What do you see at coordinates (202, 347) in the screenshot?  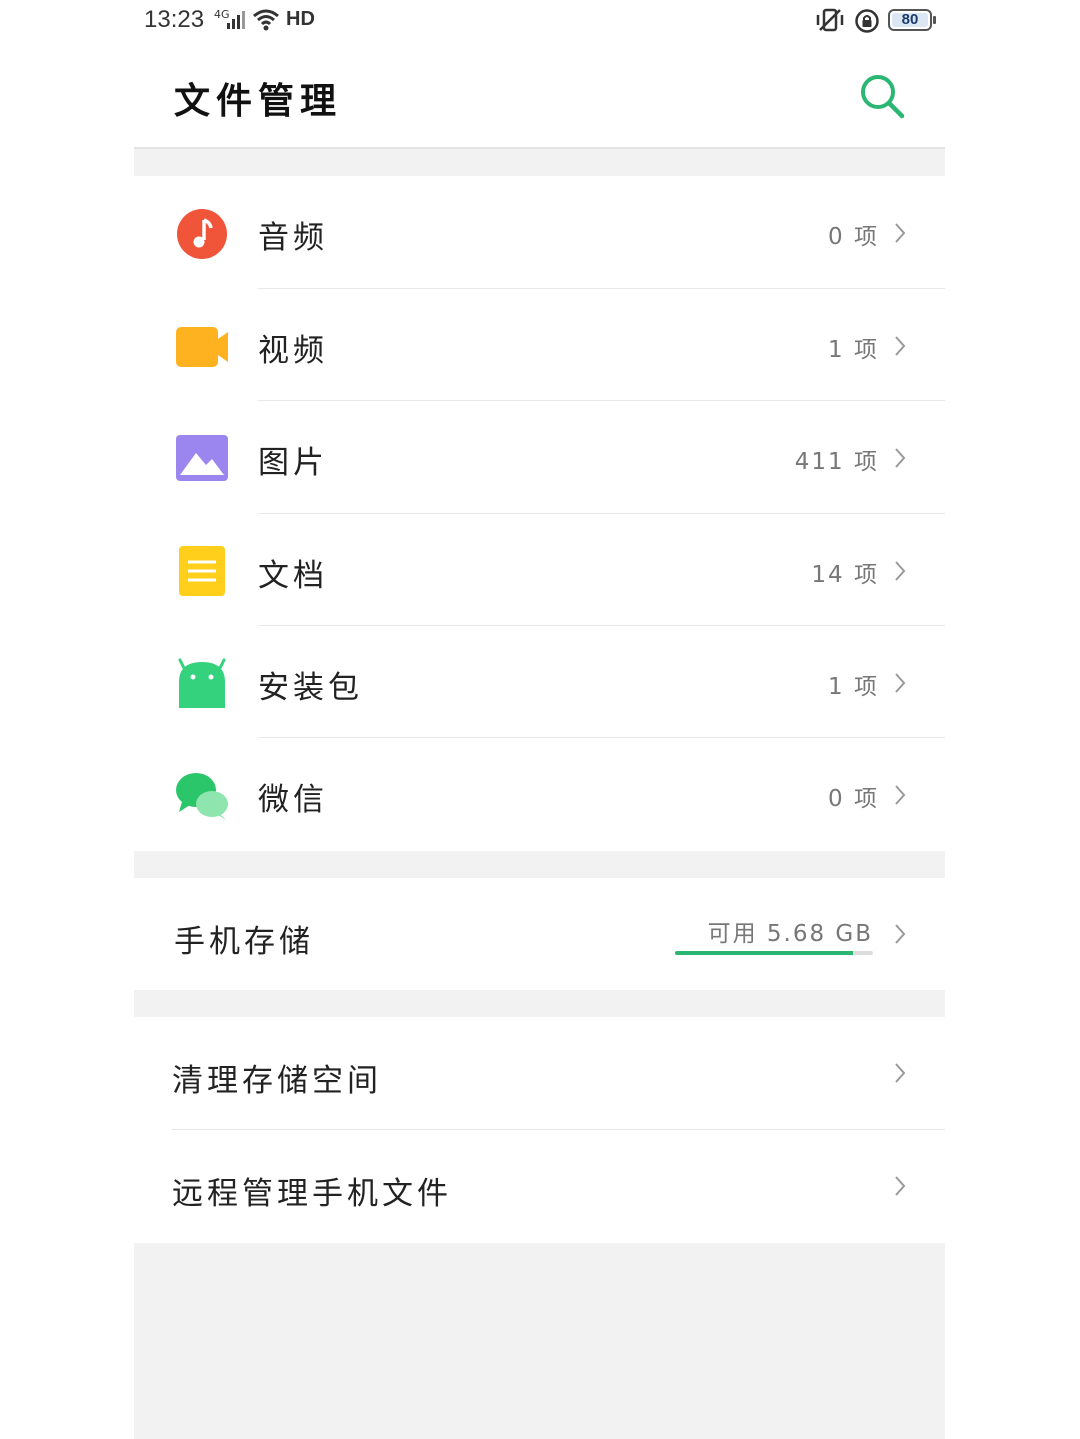 I see `video-camera-icon` at bounding box center [202, 347].